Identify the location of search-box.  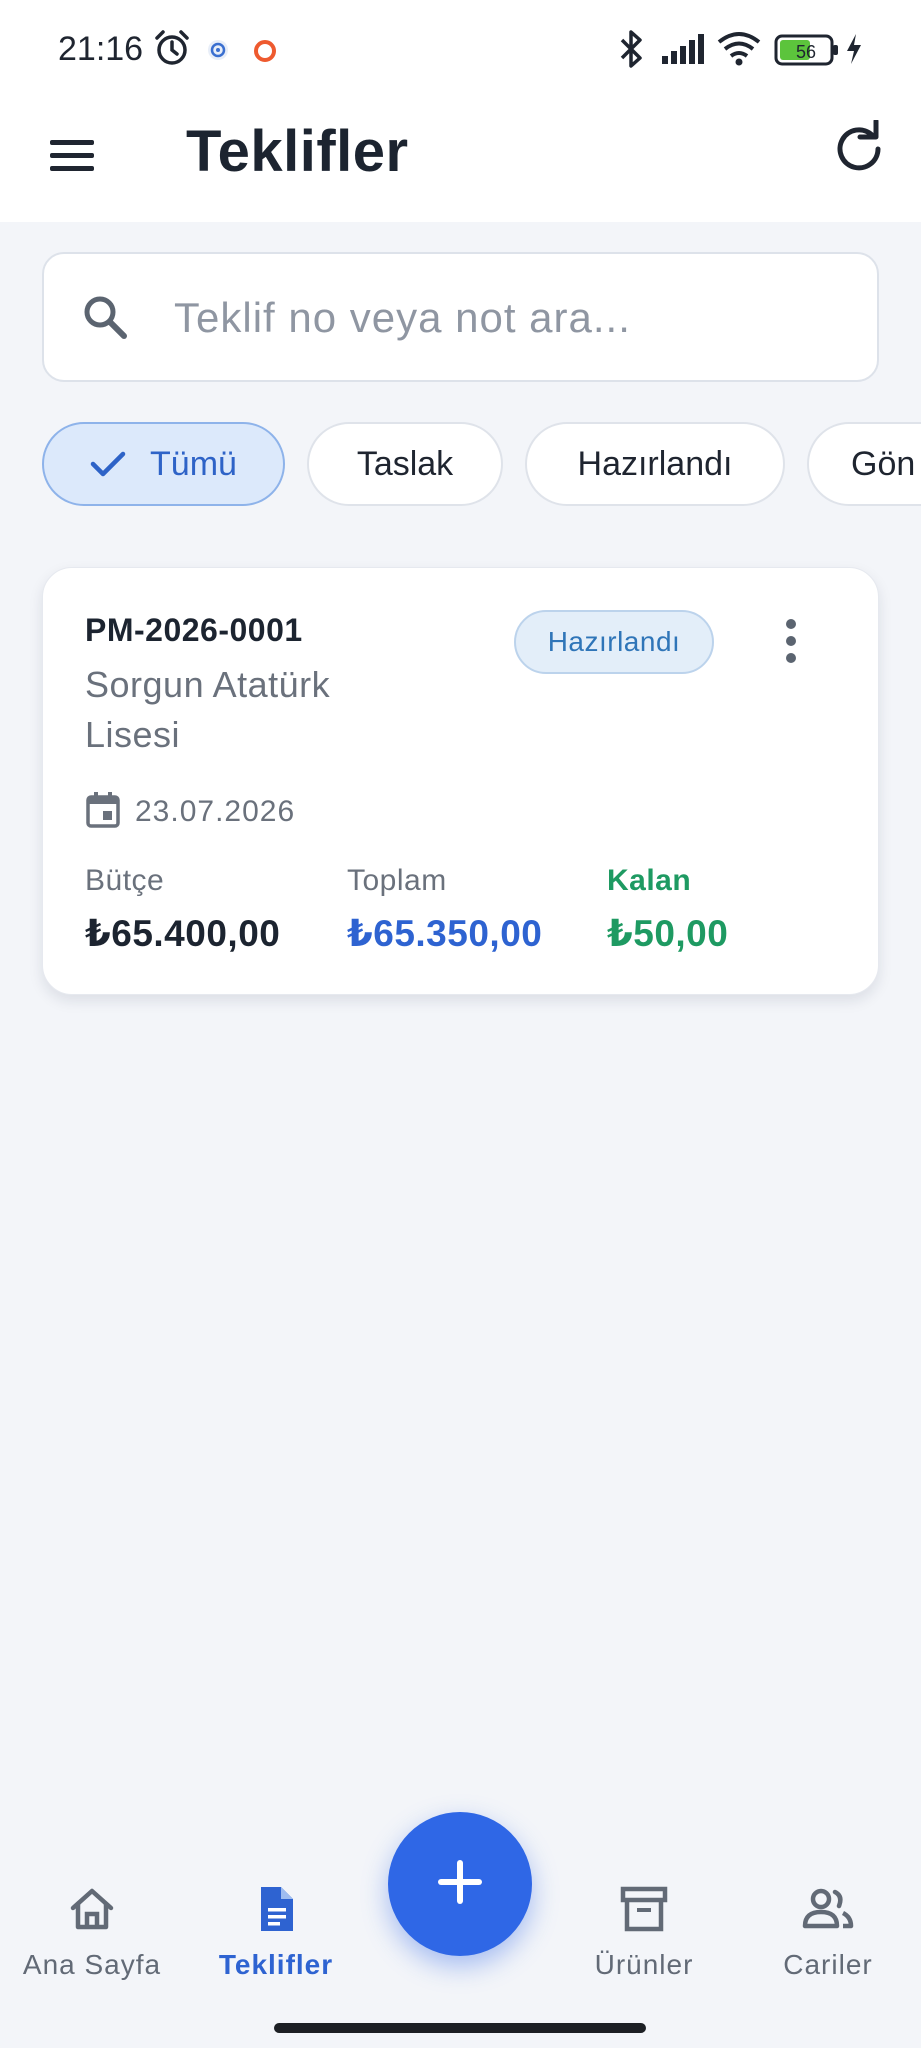
(460, 317).